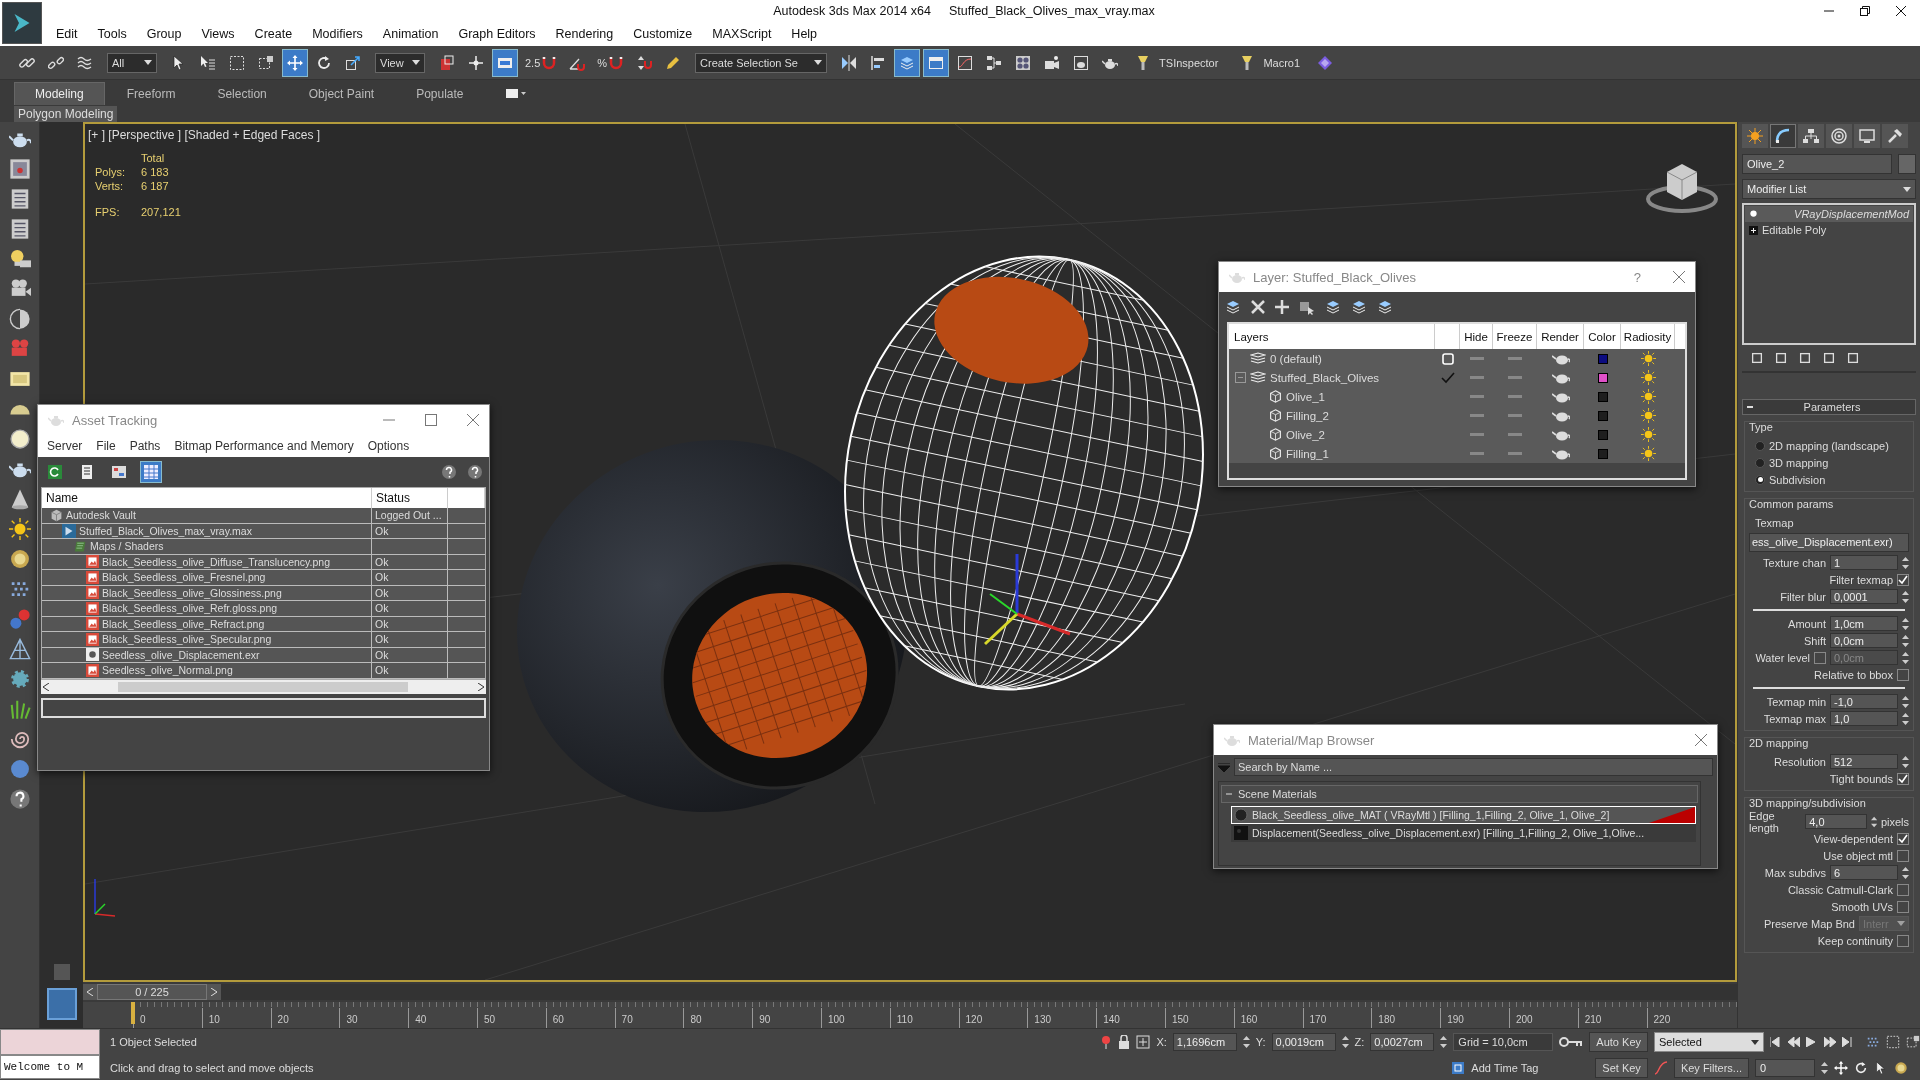 This screenshot has height=1080, width=1920. What do you see at coordinates (1307, 453) in the screenshot?
I see `layer-item: Filling_1` at bounding box center [1307, 453].